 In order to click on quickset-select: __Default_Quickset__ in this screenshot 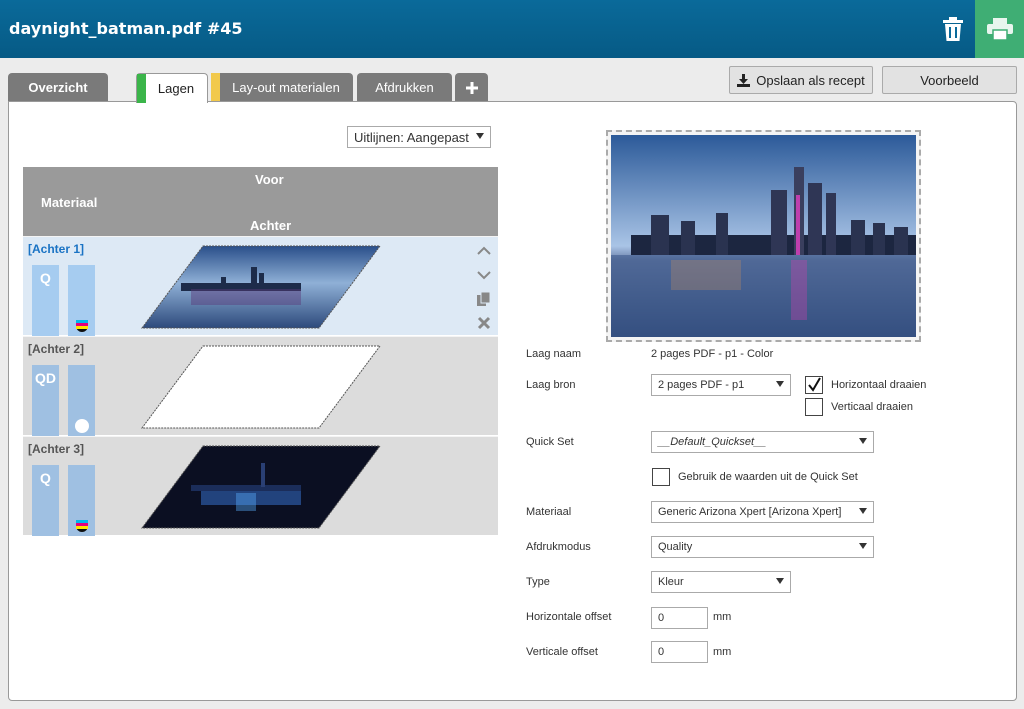, I will do `click(762, 442)`.